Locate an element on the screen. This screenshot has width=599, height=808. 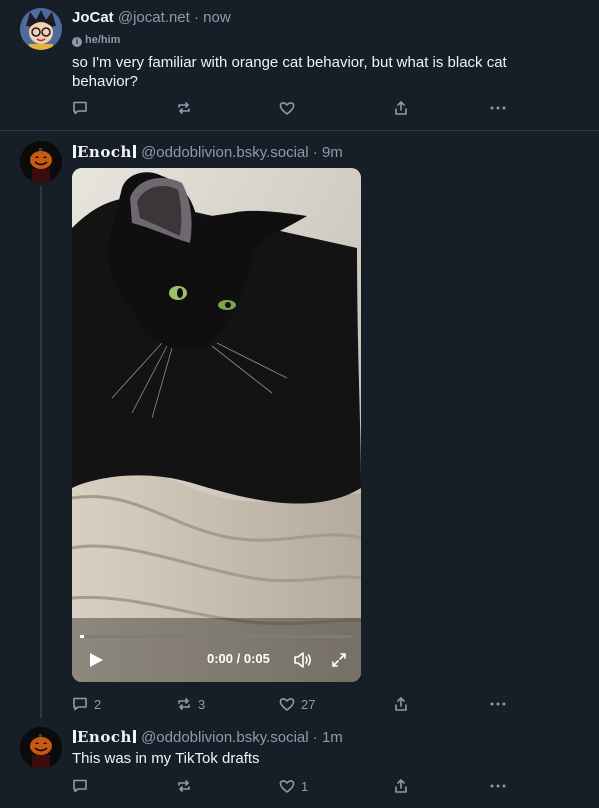
like-button is located at coordinates (290, 108).